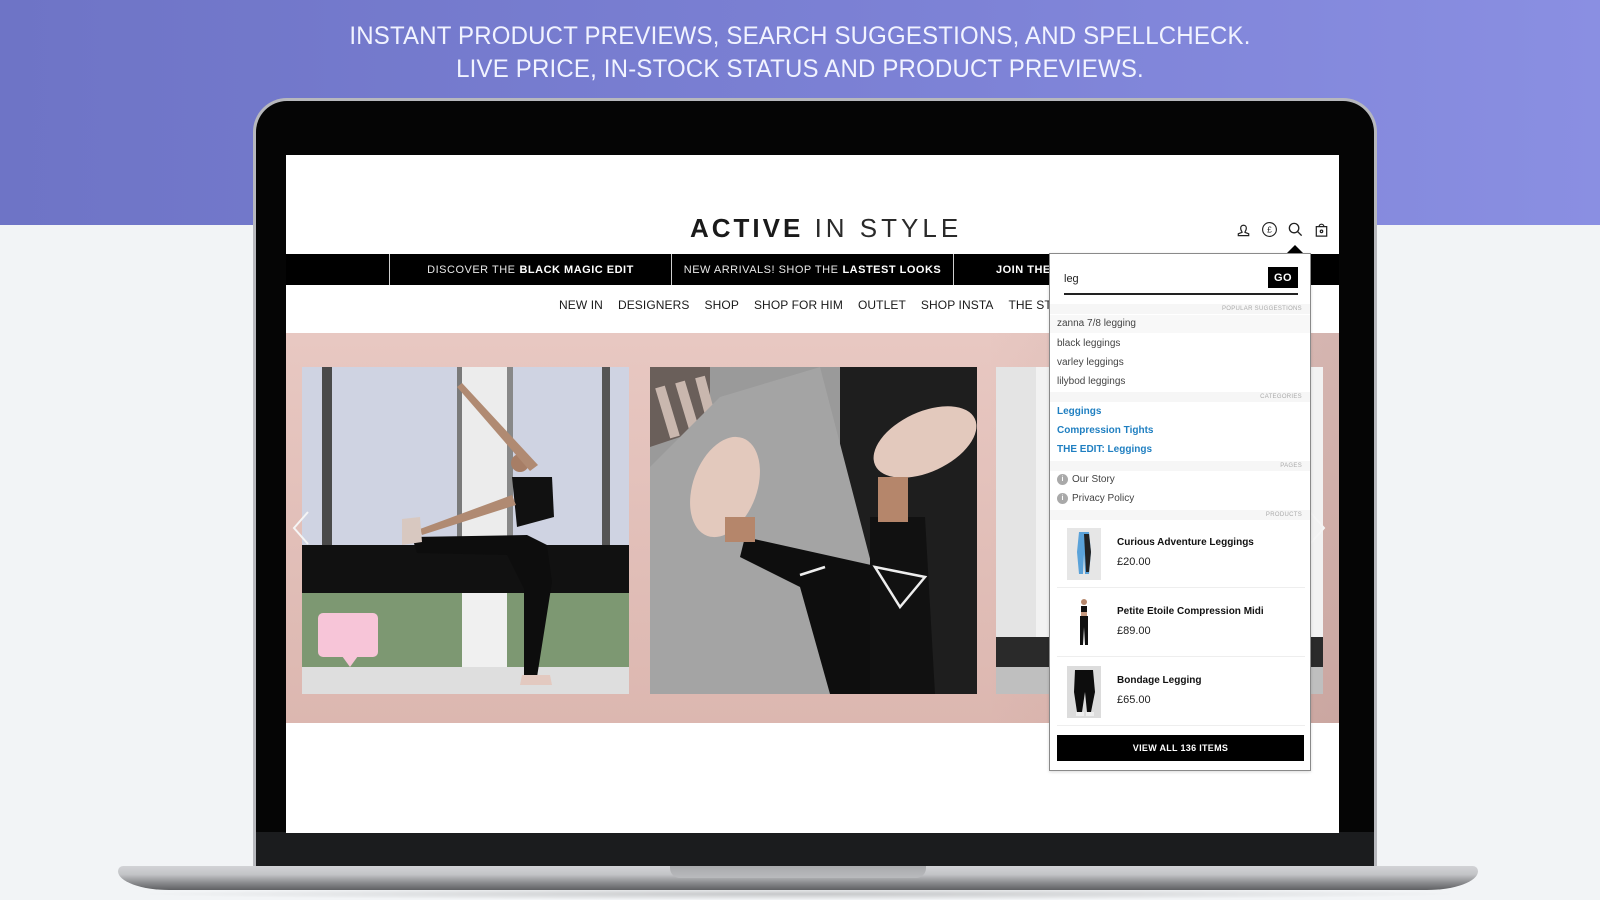 The height and width of the screenshot is (900, 1600). What do you see at coordinates (301, 528) in the screenshot?
I see `carousel-prev-arrow` at bounding box center [301, 528].